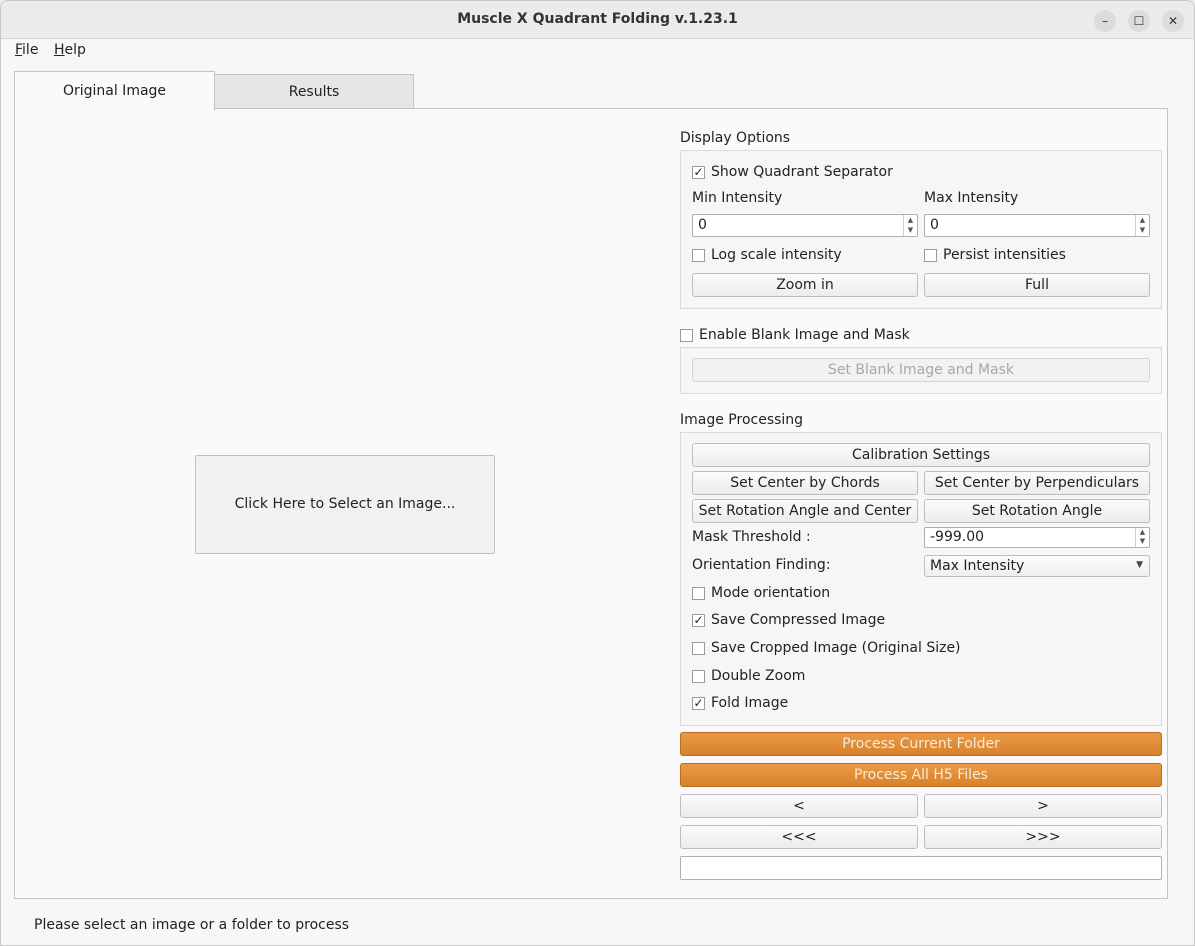 The width and height of the screenshot is (1195, 946). I want to click on mask-threshold-value: -999.00, so click(957, 537).